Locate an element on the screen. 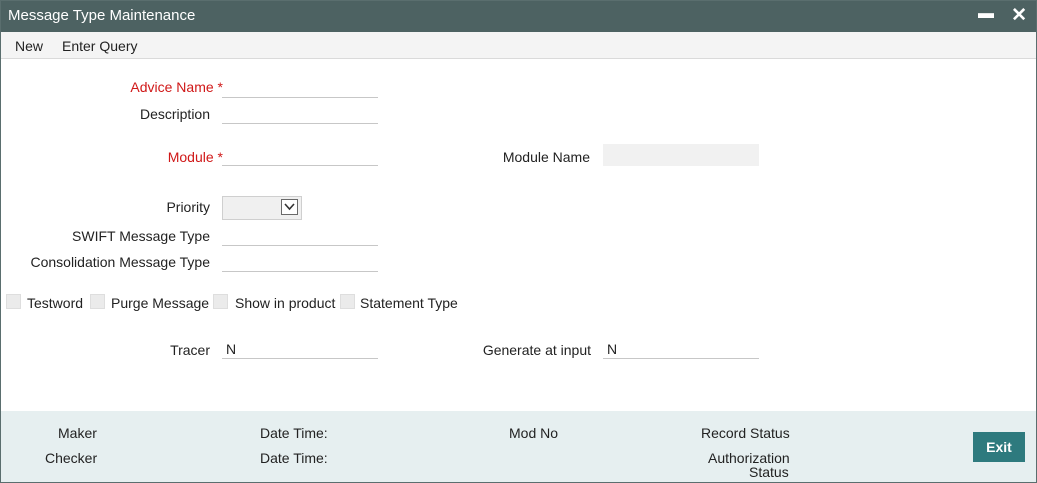 This screenshot has height=483, width=1037. swift-message-type-label: SWIFT Message Type is located at coordinates (141, 236).